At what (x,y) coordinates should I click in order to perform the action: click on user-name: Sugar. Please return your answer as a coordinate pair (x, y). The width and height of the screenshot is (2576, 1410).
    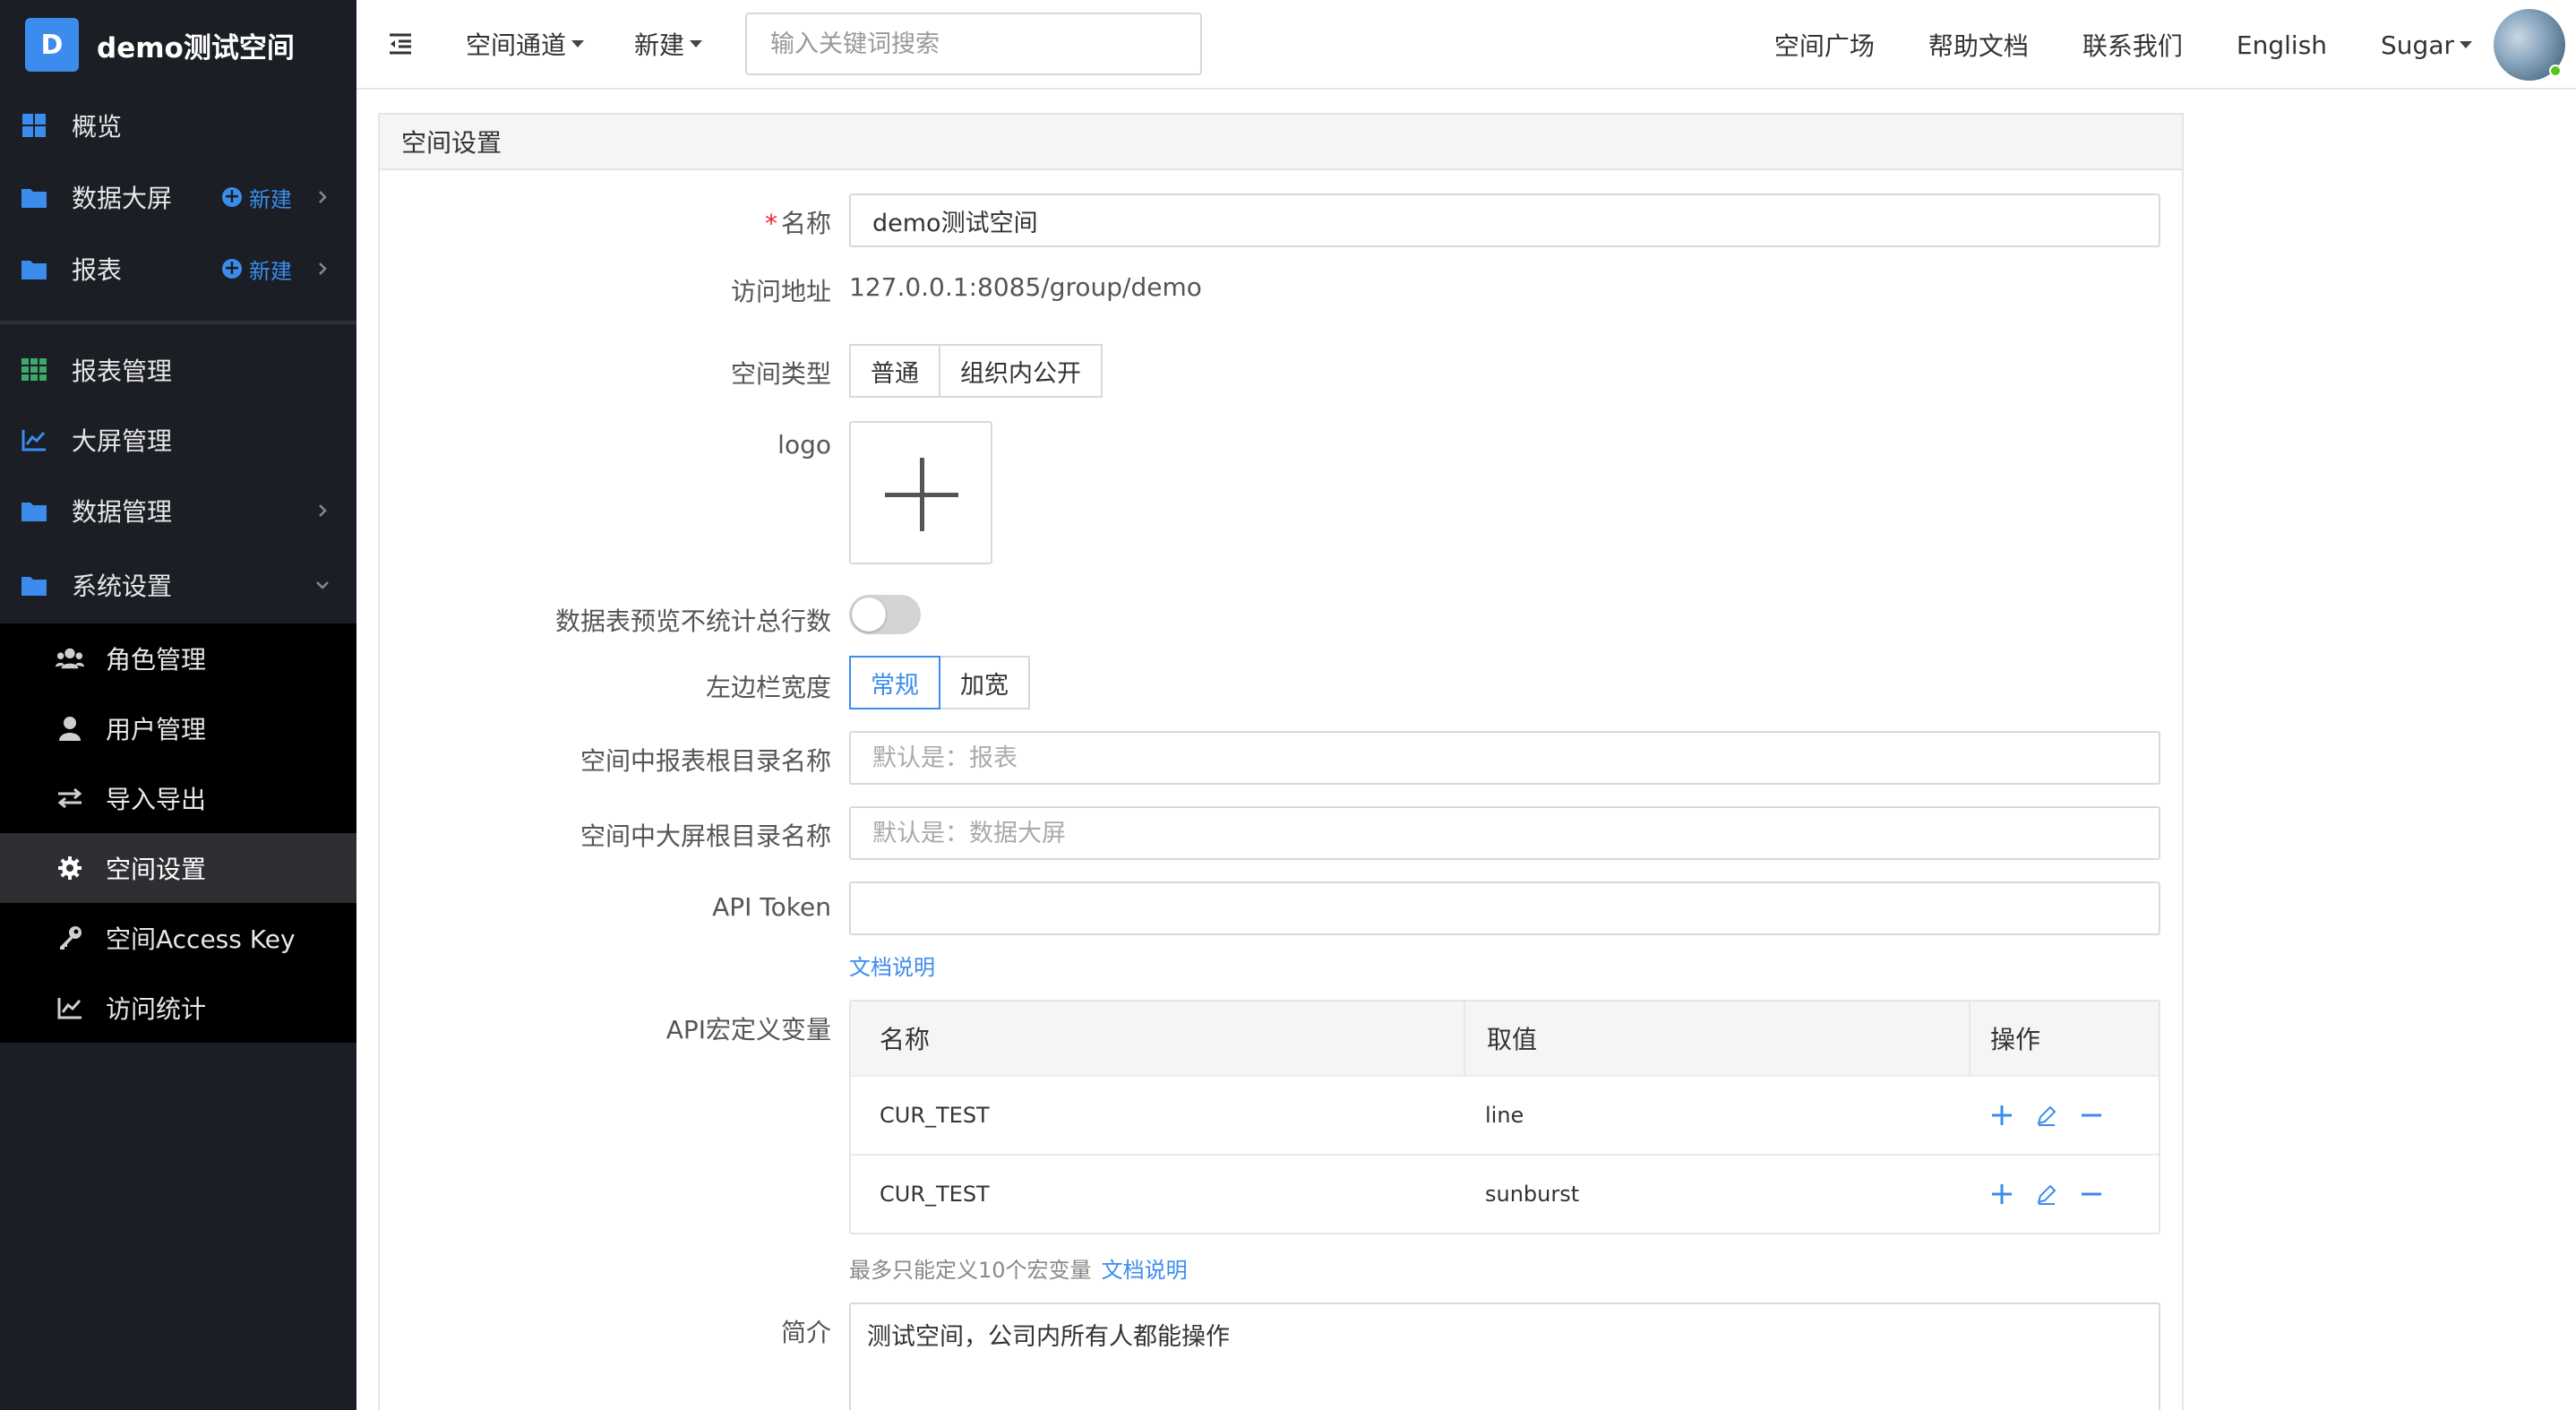
    Looking at the image, I should click on (2417, 45).